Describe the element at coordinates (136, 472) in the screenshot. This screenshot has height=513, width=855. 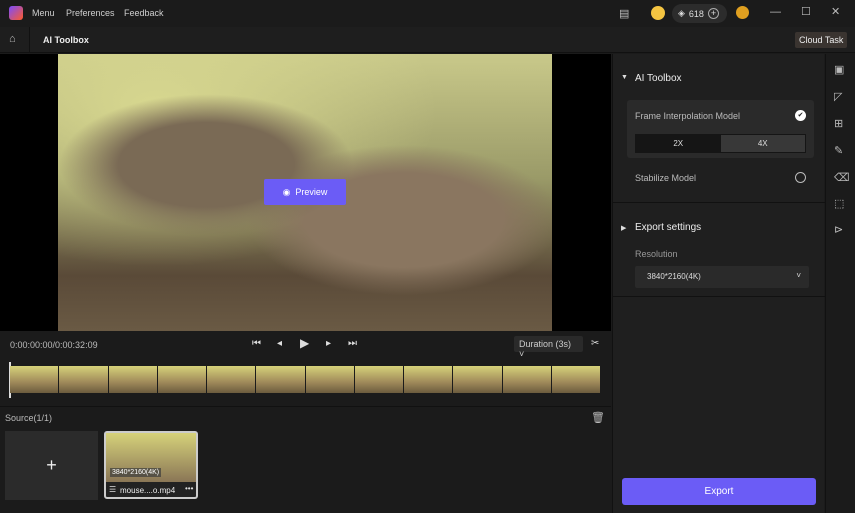
I see `clip-resolution: 3840*2160(4K)` at that location.